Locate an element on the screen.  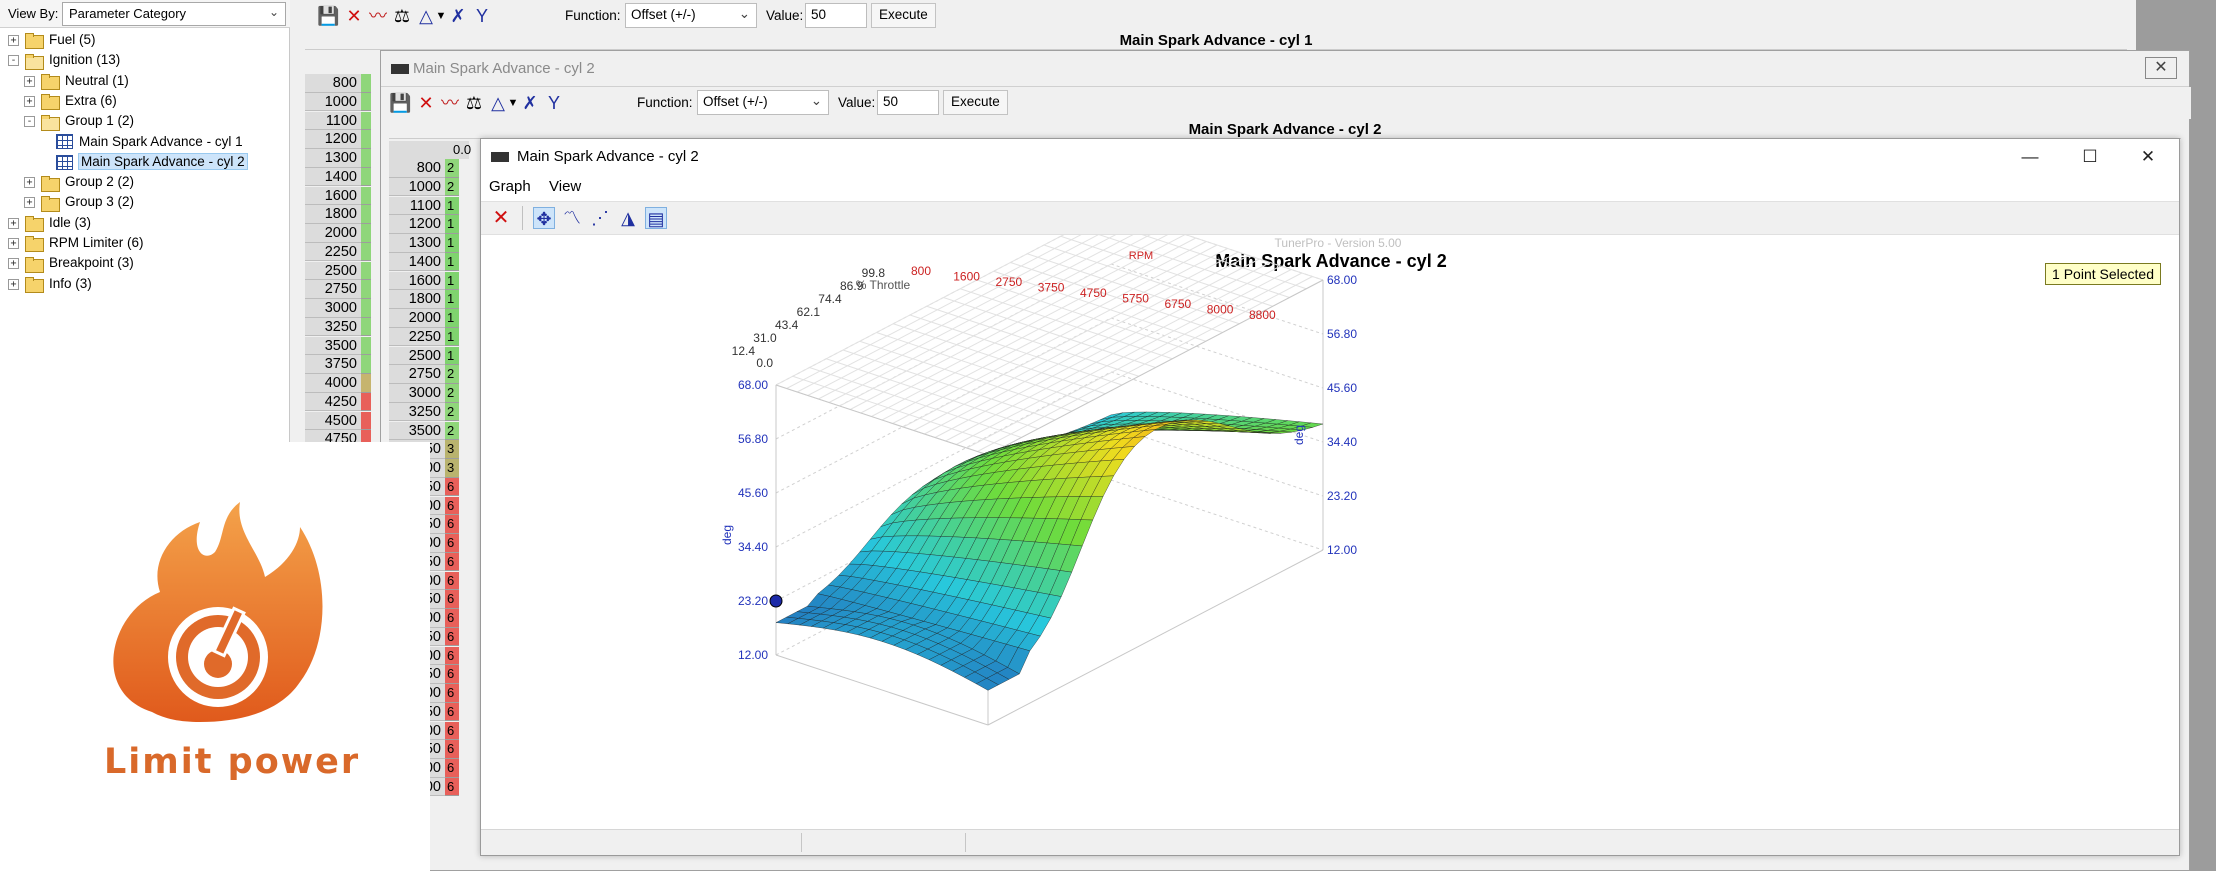
rpm-row-header: 2000 is located at coordinates (417, 318).